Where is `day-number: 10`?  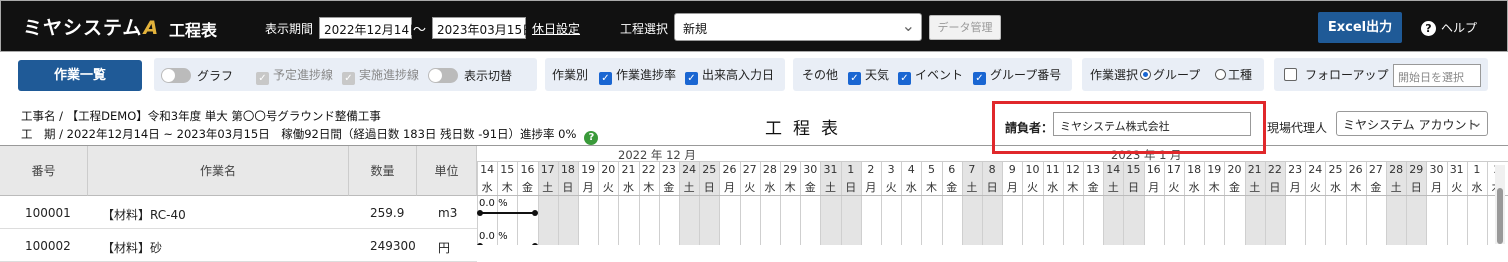 day-number: 10 is located at coordinates (1032, 169).